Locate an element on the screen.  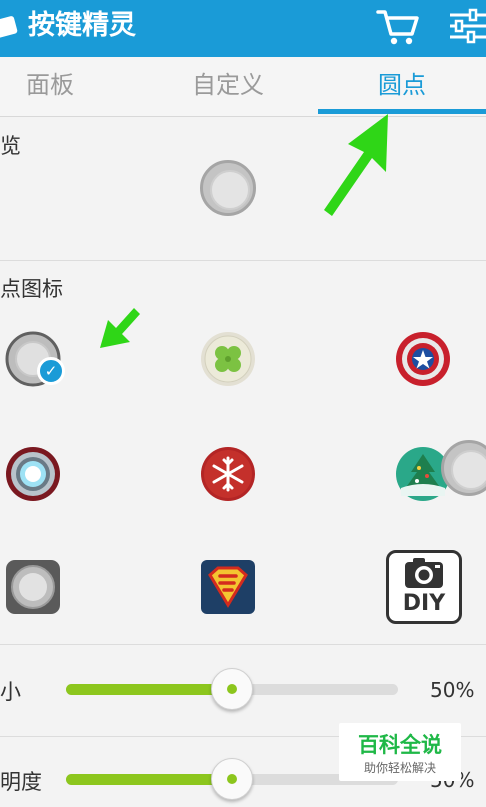
tab-dot: 圆点 is located at coordinates (402, 86).